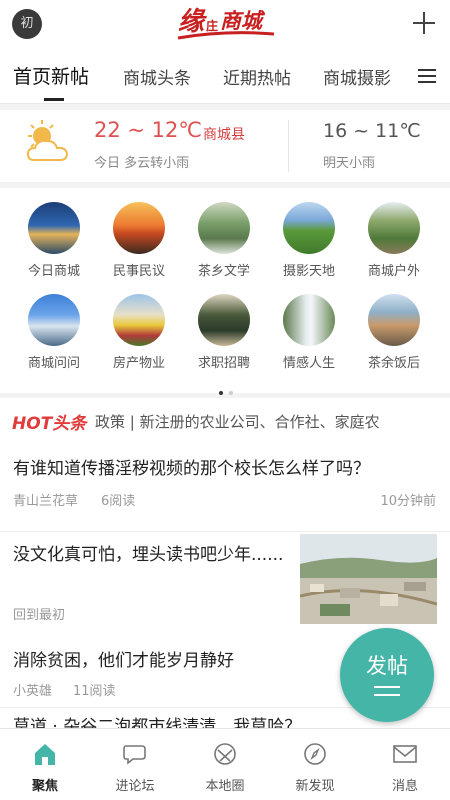 The width and height of the screenshot is (450, 800). What do you see at coordinates (408, 501) in the screenshot?
I see `post-time: 10分钟前` at bounding box center [408, 501].